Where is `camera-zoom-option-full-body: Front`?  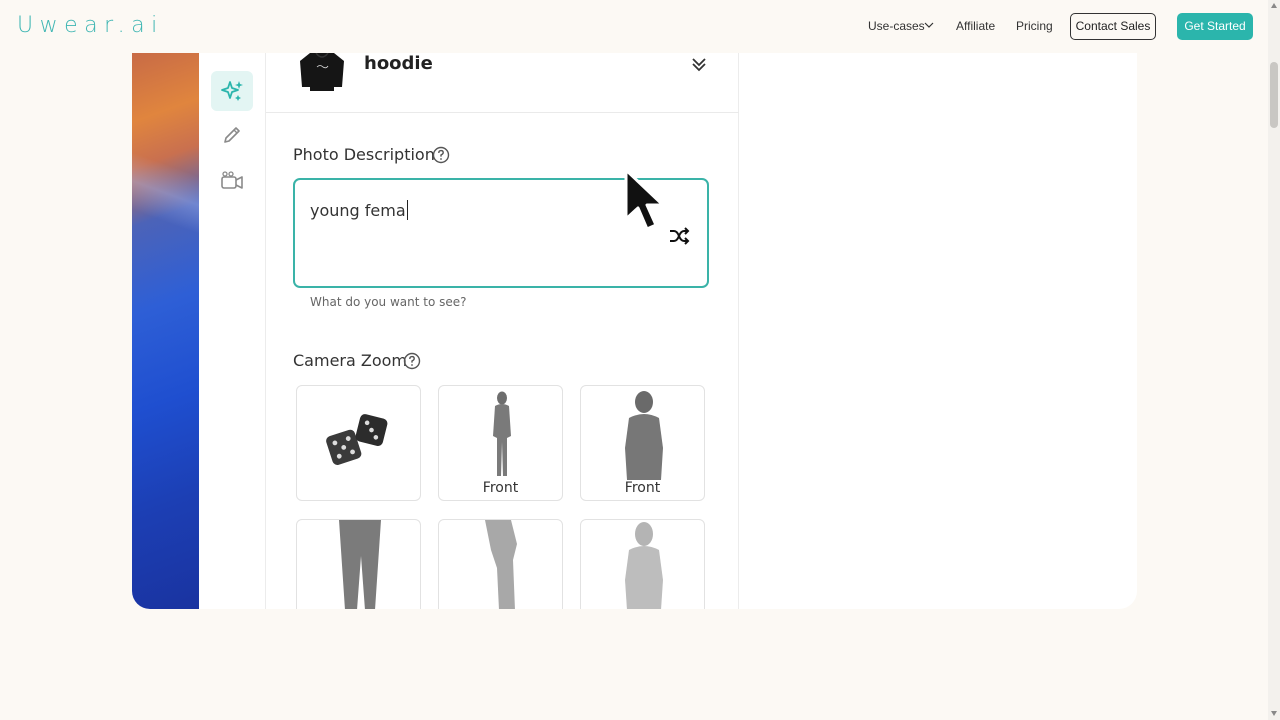 camera-zoom-option-full-body: Front is located at coordinates (500, 443).